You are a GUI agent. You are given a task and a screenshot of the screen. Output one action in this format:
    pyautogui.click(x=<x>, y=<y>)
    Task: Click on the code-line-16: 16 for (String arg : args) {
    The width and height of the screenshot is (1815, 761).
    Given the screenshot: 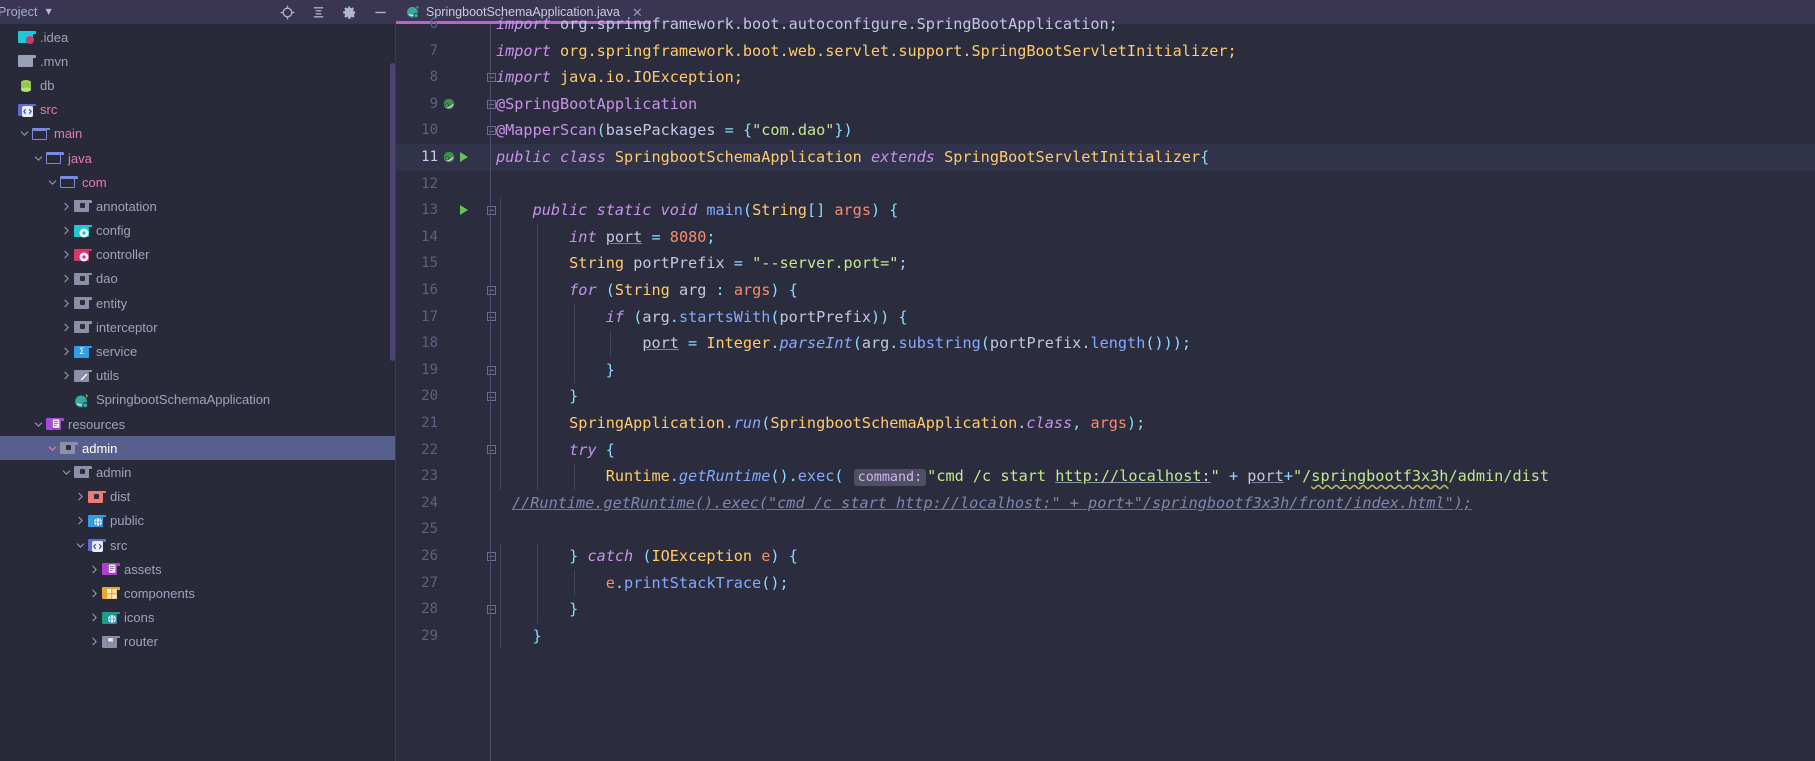 What is the action you would take?
    pyautogui.click(x=1105, y=290)
    